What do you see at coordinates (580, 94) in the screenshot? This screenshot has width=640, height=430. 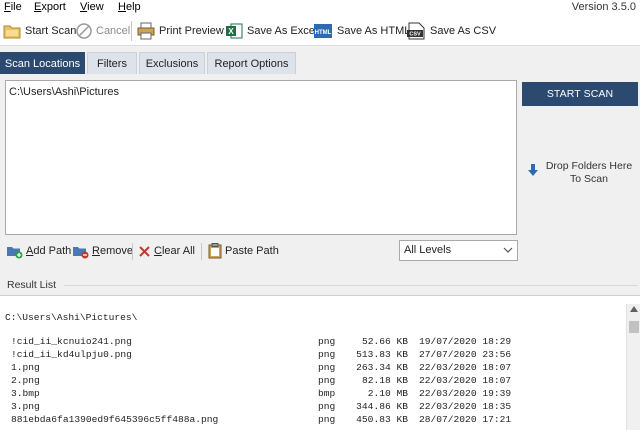 I see `start-scan-big-button: START SCAN` at bounding box center [580, 94].